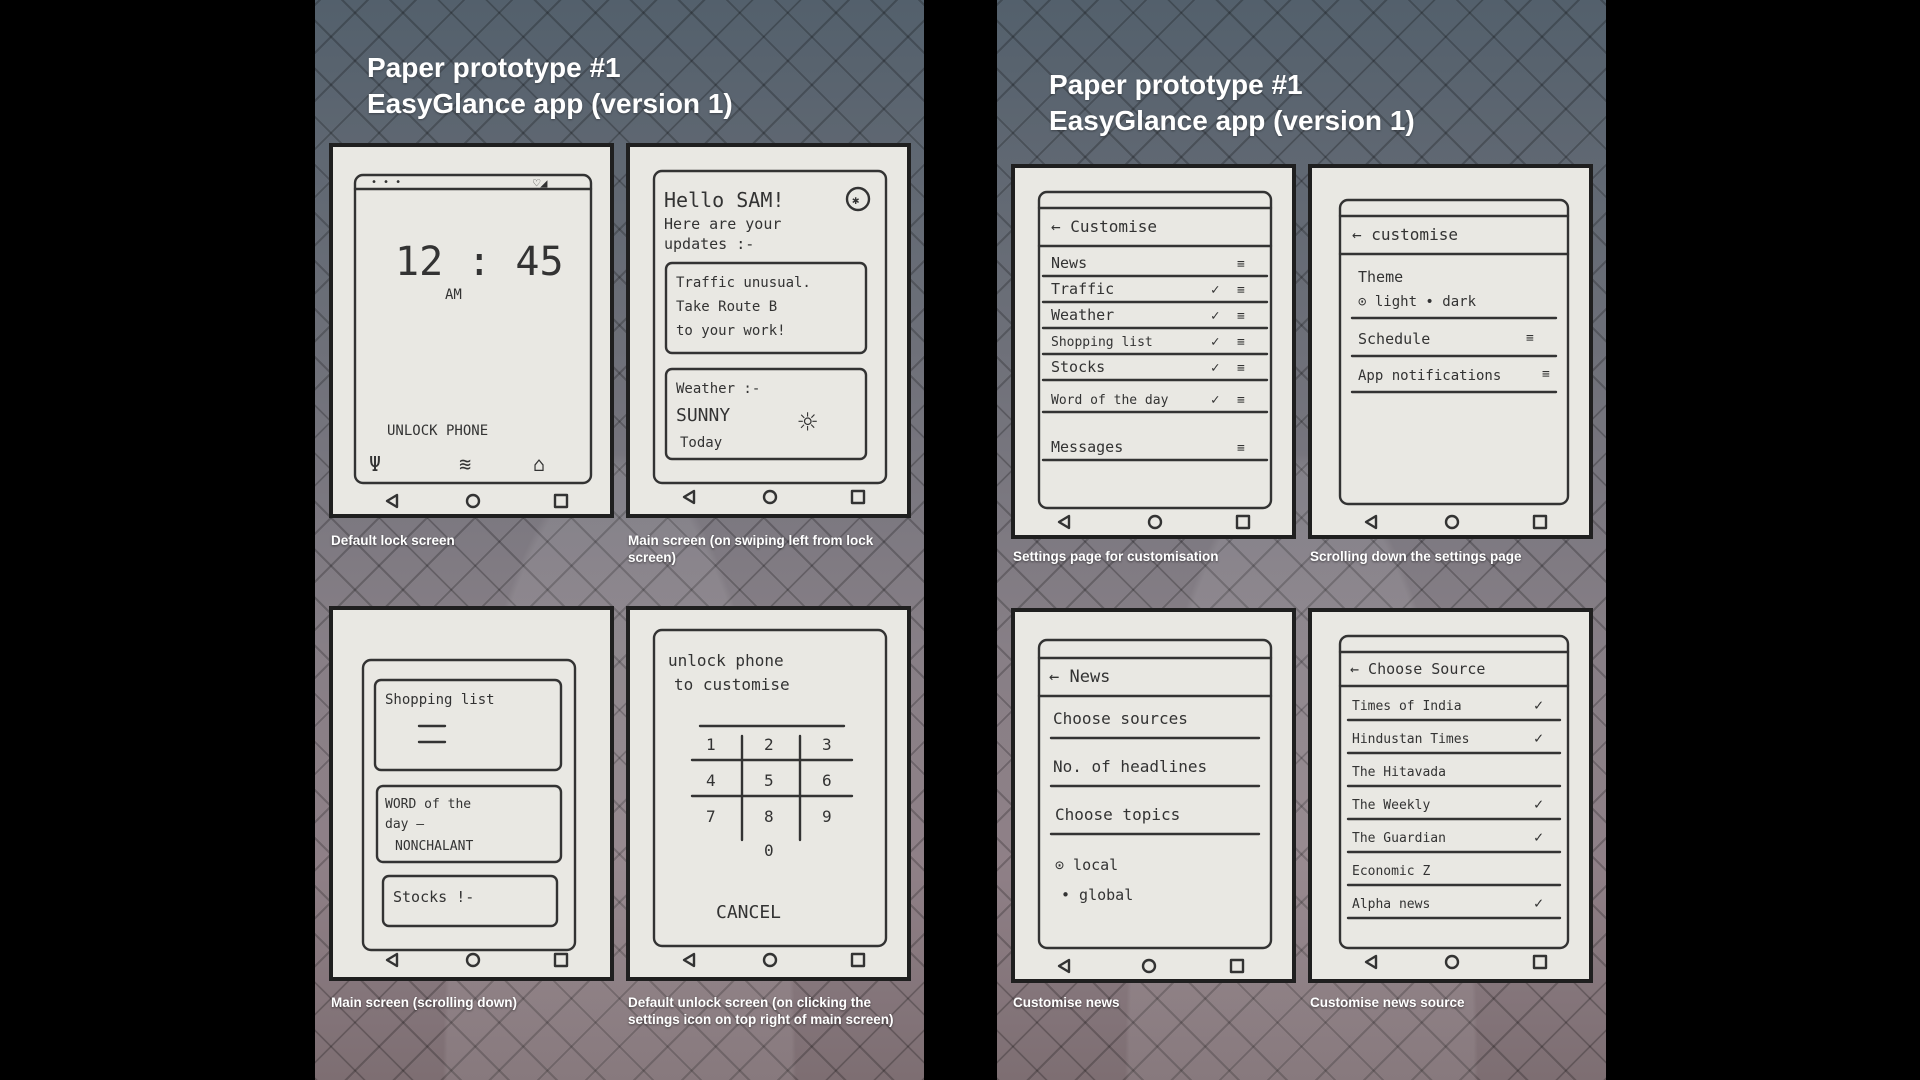  Describe the element at coordinates (1416, 556) in the screenshot. I see `caption-settings-scroll: Scrolling down the settings page` at that location.